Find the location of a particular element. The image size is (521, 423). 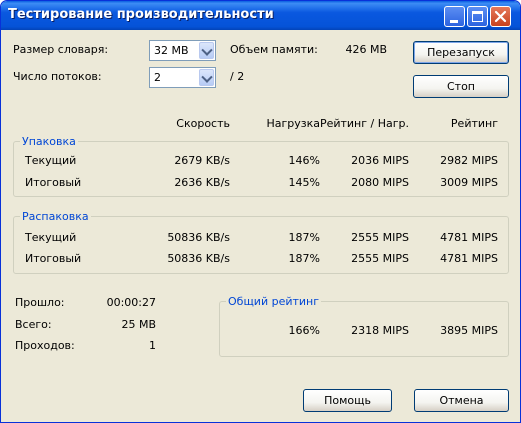

total-rating-group-title: Общий рейтинг is located at coordinates (274, 301).